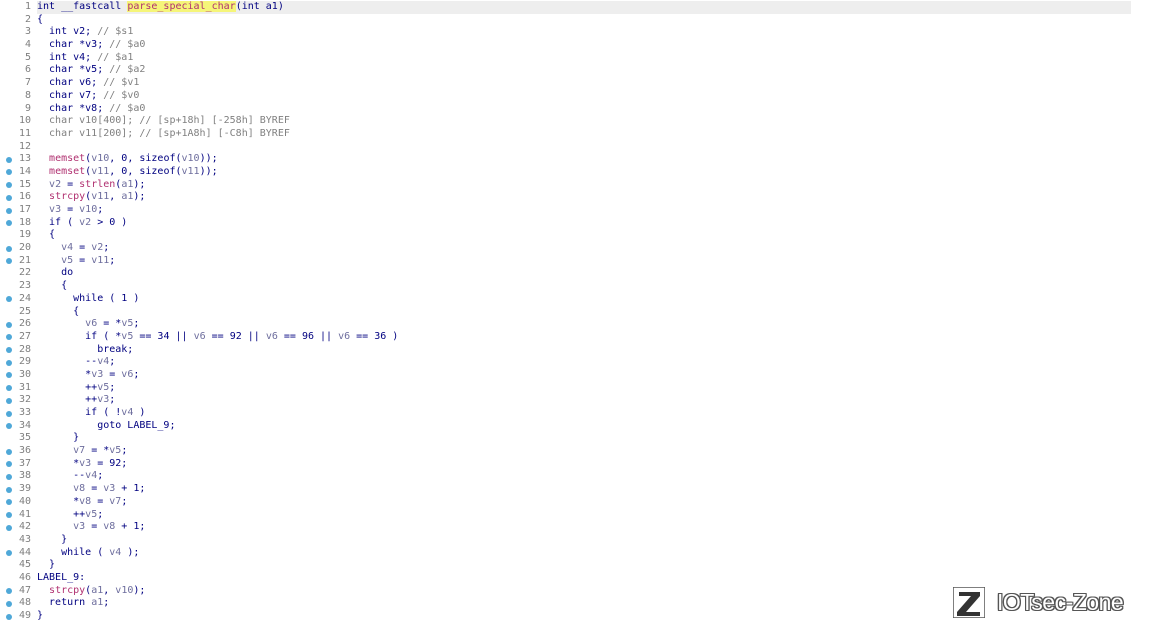 This screenshot has width=1152, height=626. What do you see at coordinates (576, 324) in the screenshot?
I see `code-line: 26 v6 = *v5;` at bounding box center [576, 324].